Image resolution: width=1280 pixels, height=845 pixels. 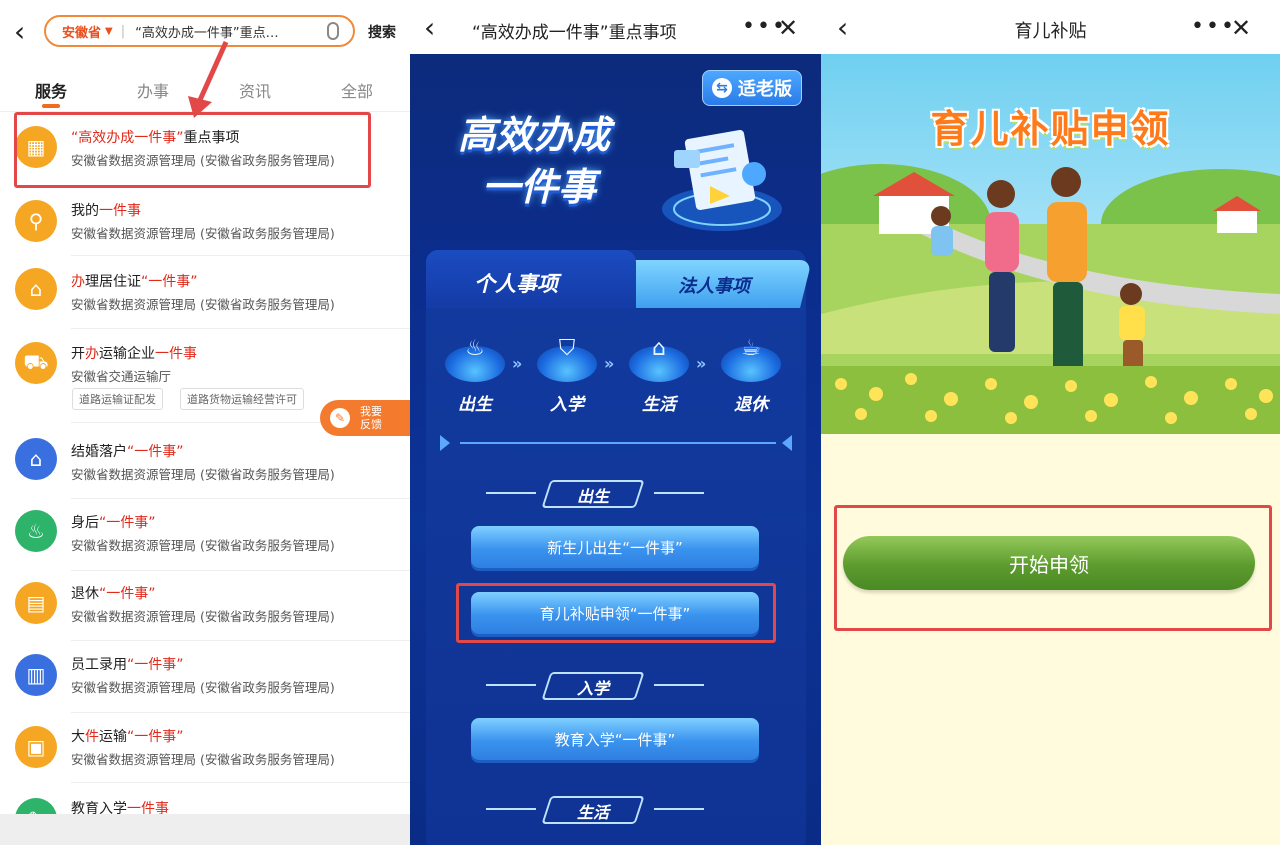 What do you see at coordinates (36, 675) in the screenshot?
I see `form-icon: ▥` at bounding box center [36, 675].